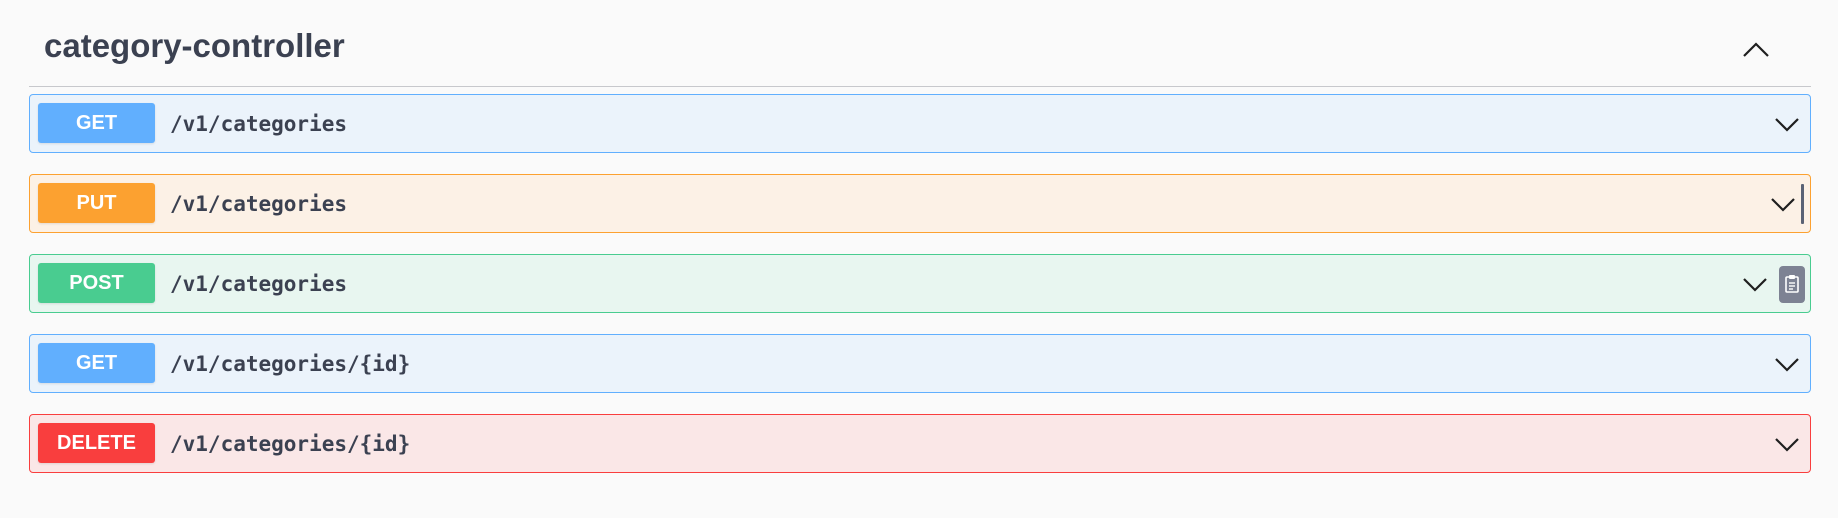 The image size is (1838, 518). I want to click on copy-to-clipboard-icon, so click(1792, 284).